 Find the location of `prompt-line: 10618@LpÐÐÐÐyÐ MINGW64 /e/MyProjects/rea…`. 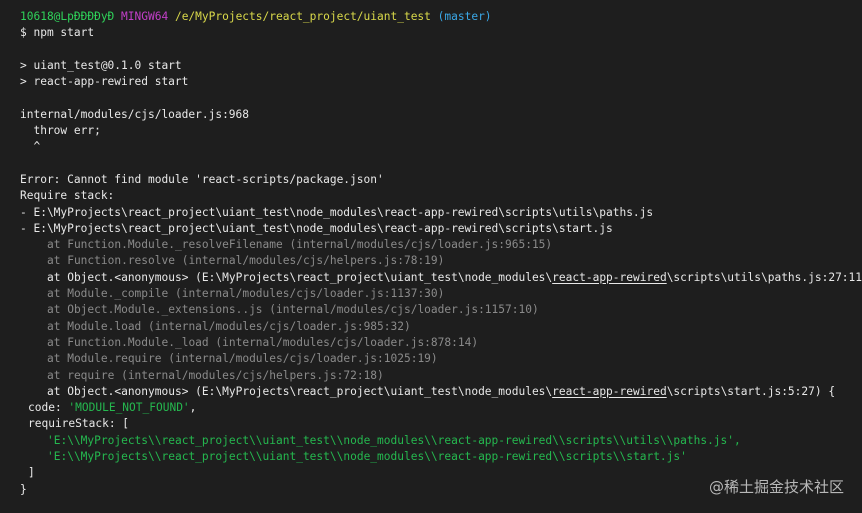

prompt-line: 10618@LpÐÐÐÐyÐ MINGW64 /e/MyProjects/rea… is located at coordinates (441, 17).